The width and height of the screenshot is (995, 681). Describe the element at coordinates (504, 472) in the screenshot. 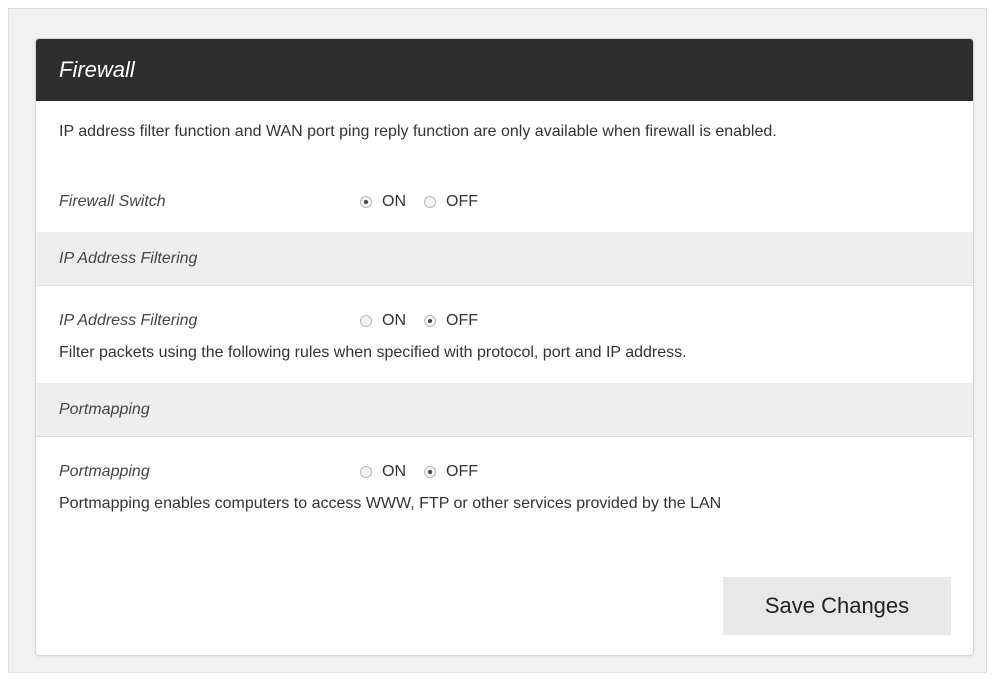

I see `portmapping-row: Portmapping ON OFF` at that location.